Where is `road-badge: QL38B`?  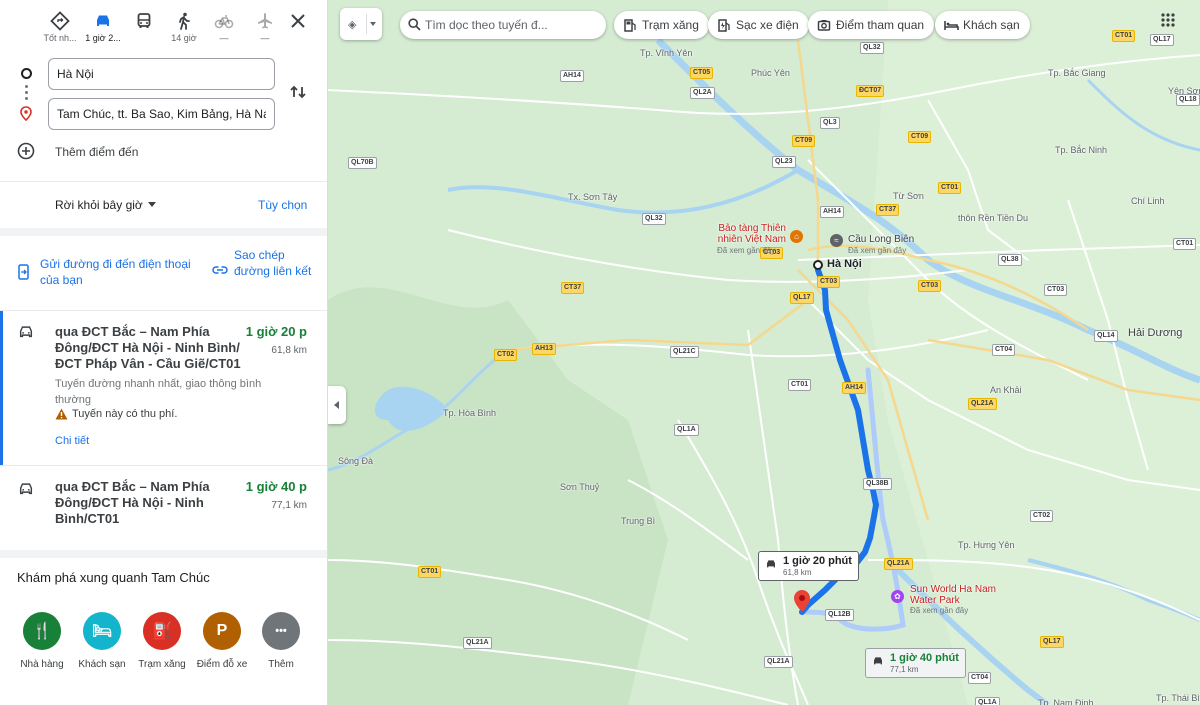
road-badge: QL38B is located at coordinates (877, 484).